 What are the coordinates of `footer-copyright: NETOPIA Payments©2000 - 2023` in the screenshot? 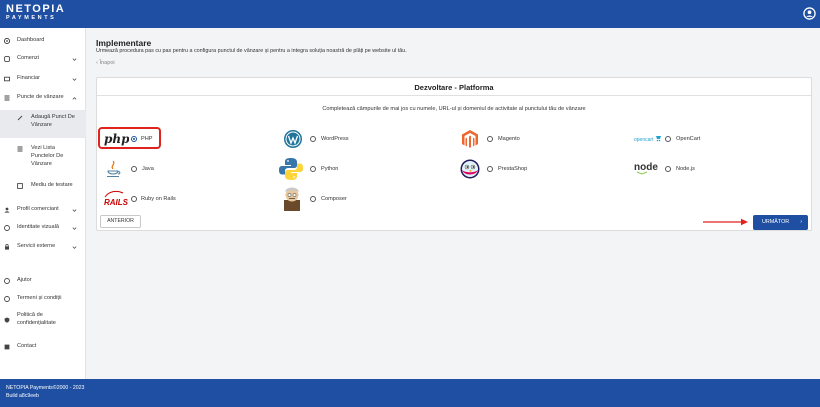 It's located at (45, 388).